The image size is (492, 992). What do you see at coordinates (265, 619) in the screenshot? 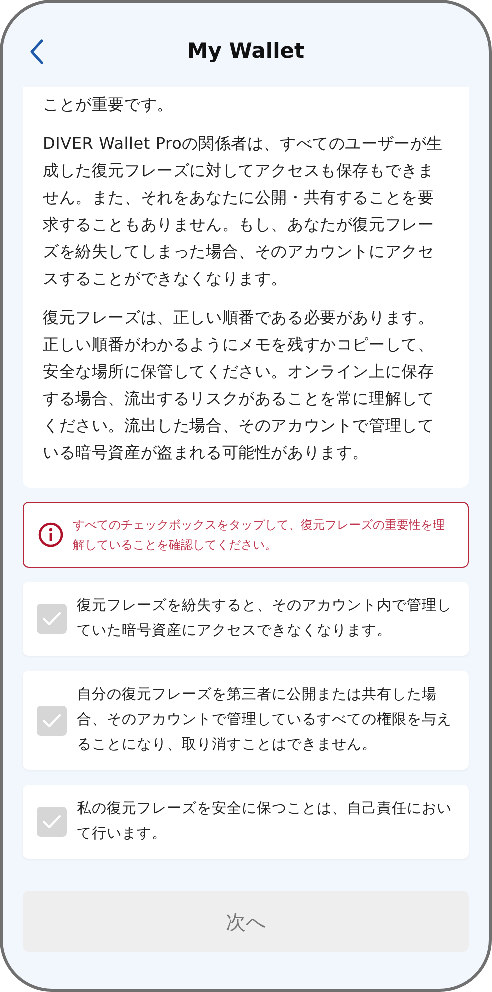
I see `checkbox-label: 復元フレーズを紛失すると、そのアカウント内で管理していた暗号資産にアクセスできなくなります。` at bounding box center [265, 619].